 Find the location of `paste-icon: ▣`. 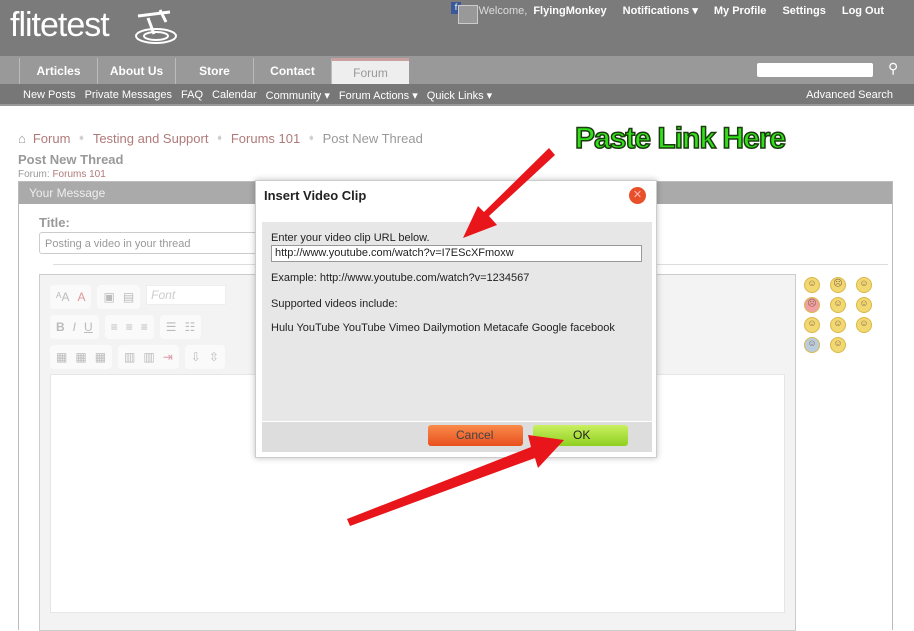

paste-icon: ▣ is located at coordinates (108, 297).